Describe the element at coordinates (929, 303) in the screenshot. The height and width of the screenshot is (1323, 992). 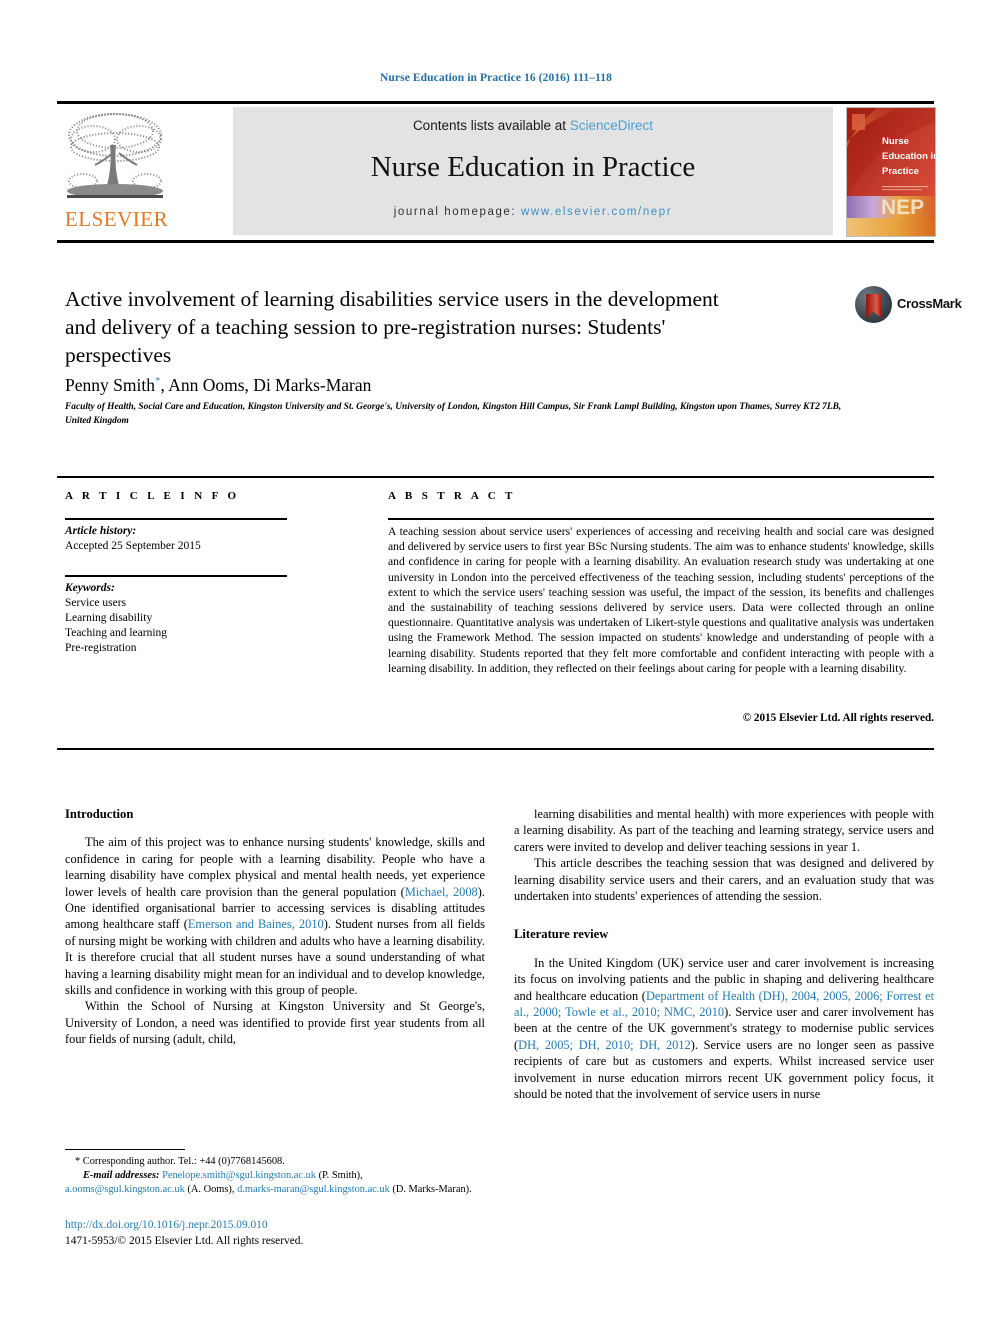
I see `crossmark-label: CrossMark` at that location.